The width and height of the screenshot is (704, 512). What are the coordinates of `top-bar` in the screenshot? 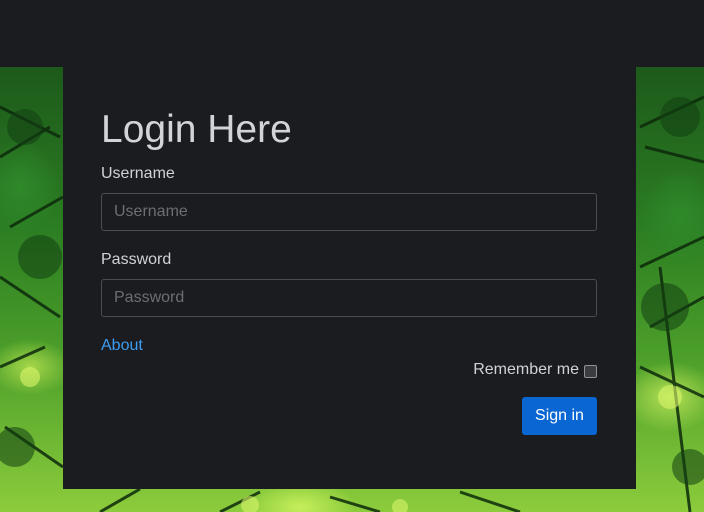 It's located at (352, 33).